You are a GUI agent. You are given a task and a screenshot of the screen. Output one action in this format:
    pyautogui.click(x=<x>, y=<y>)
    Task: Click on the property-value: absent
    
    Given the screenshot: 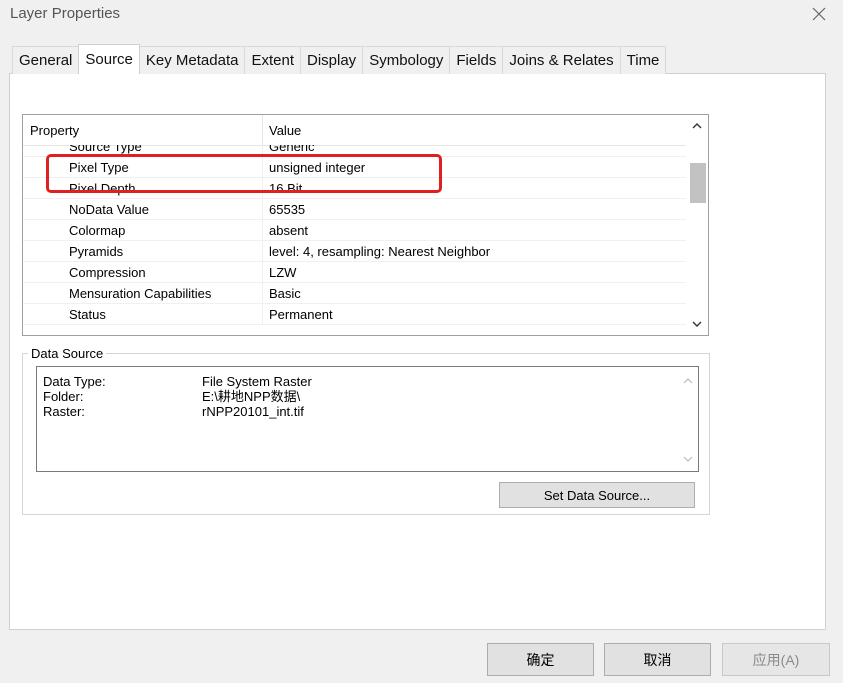 What is the action you would take?
    pyautogui.click(x=289, y=230)
    